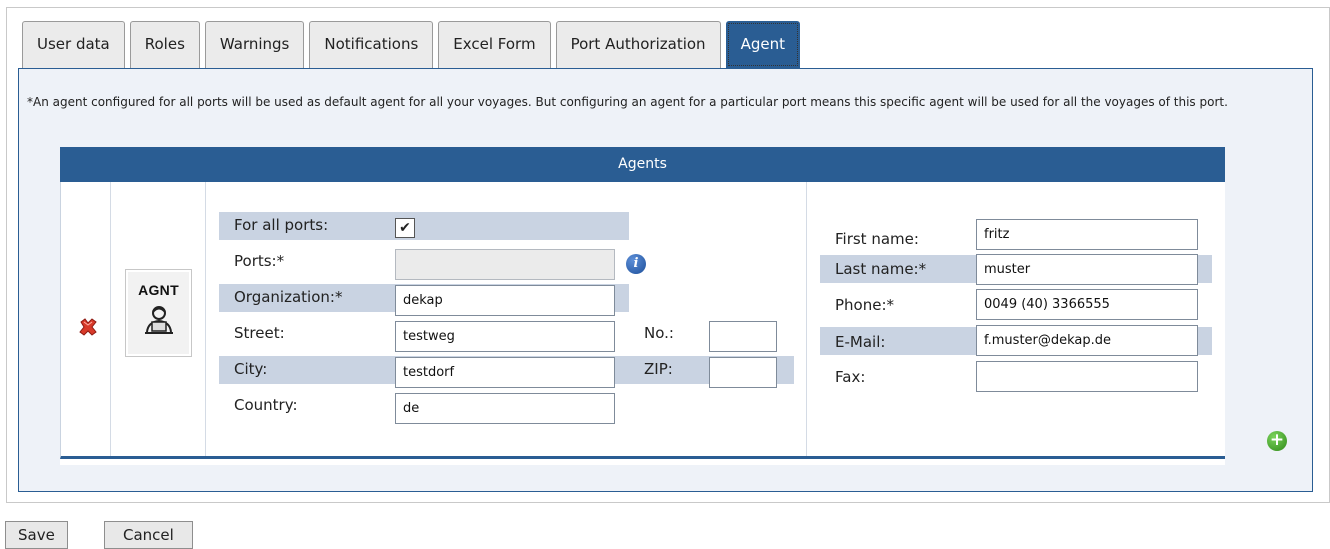 This screenshot has height=549, width=1330. Describe the element at coordinates (158, 290) in the screenshot. I see `agent-code-label: AGNT` at that location.